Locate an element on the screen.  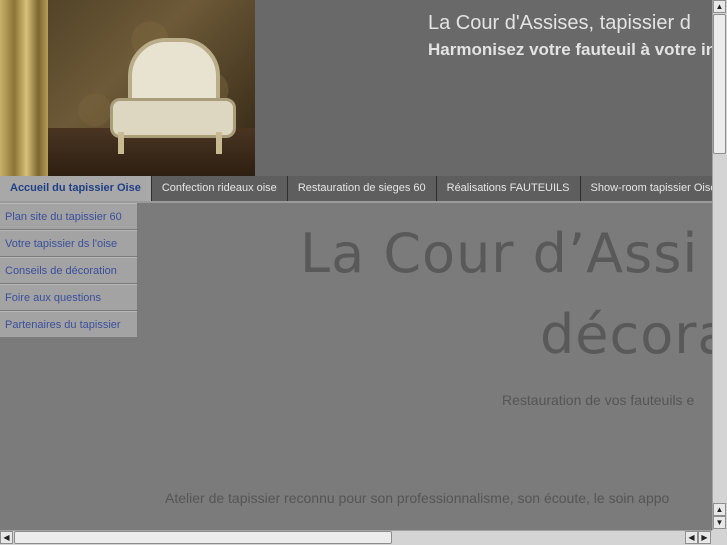
vertical-scroll-thumb is located at coordinates (719, 84).